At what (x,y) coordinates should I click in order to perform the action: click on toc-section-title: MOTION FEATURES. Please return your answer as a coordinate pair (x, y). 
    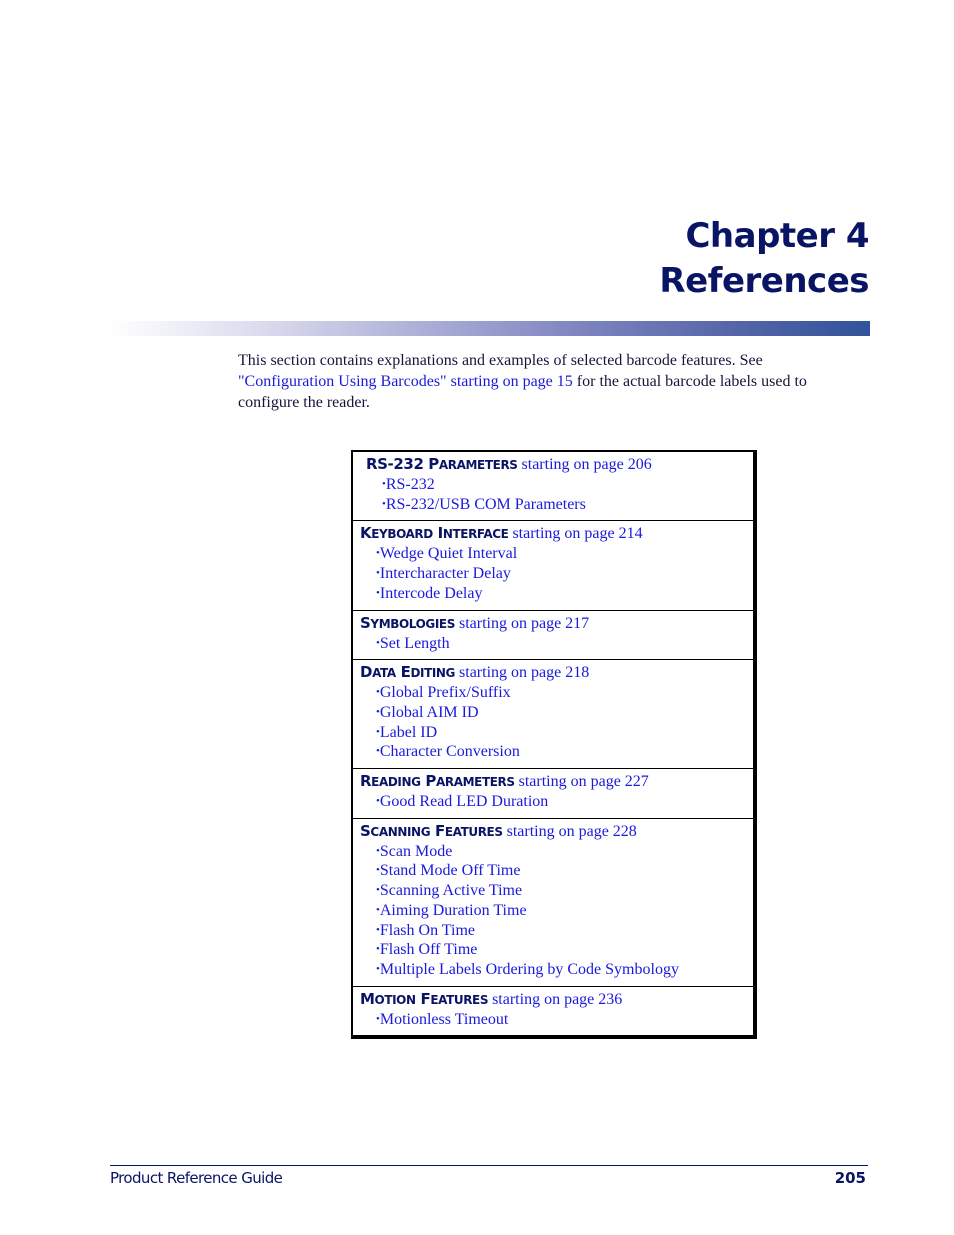
    Looking at the image, I should click on (424, 999).